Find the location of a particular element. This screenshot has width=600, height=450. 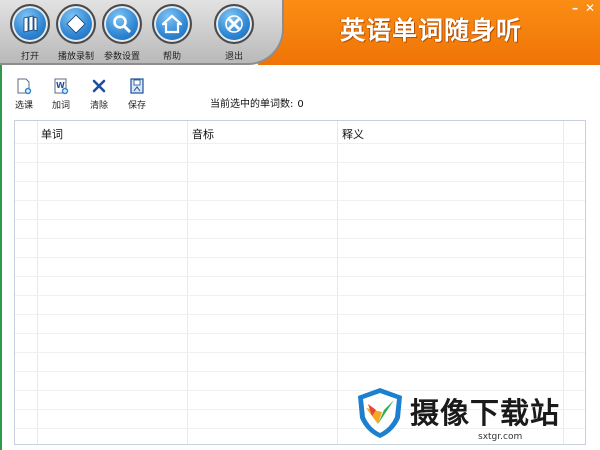

watermark: 摄像下载站 sxtgr.com is located at coordinates (475, 417).